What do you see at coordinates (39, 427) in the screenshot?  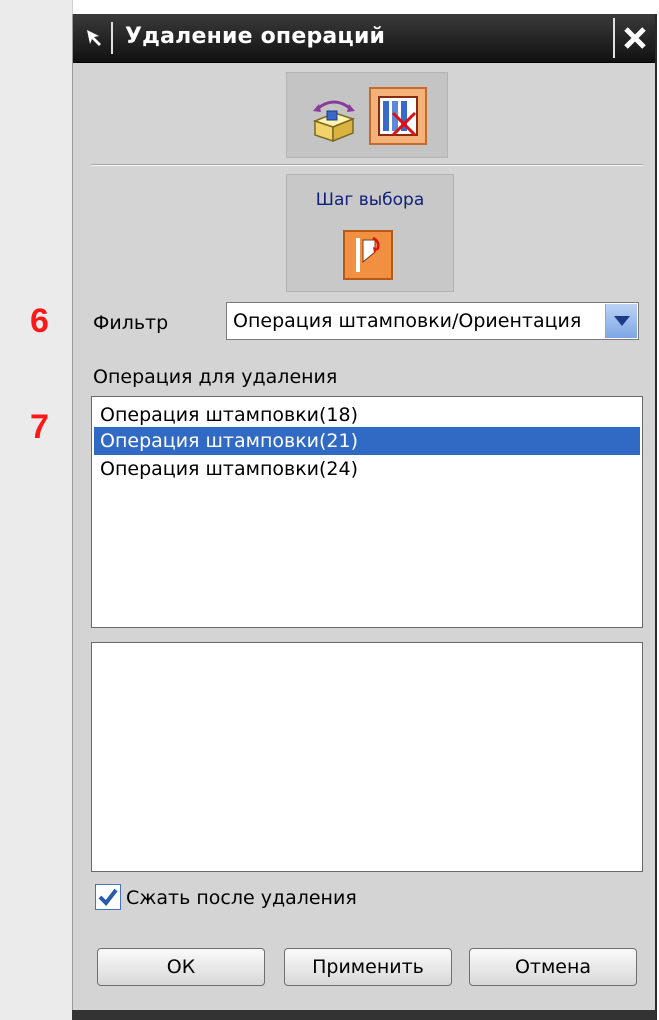 I see `annotation-marker-7: 7` at bounding box center [39, 427].